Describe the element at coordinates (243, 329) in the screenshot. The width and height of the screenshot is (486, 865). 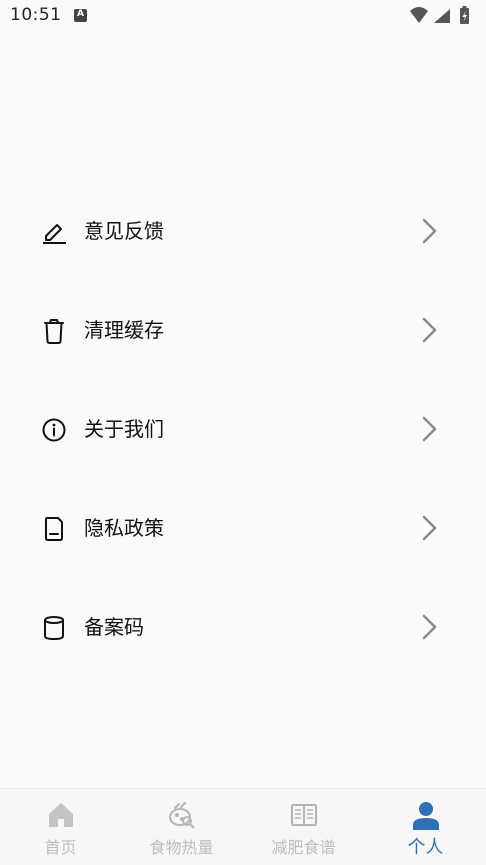
I see `menu-item-clear-cache: 清理缓存` at that location.